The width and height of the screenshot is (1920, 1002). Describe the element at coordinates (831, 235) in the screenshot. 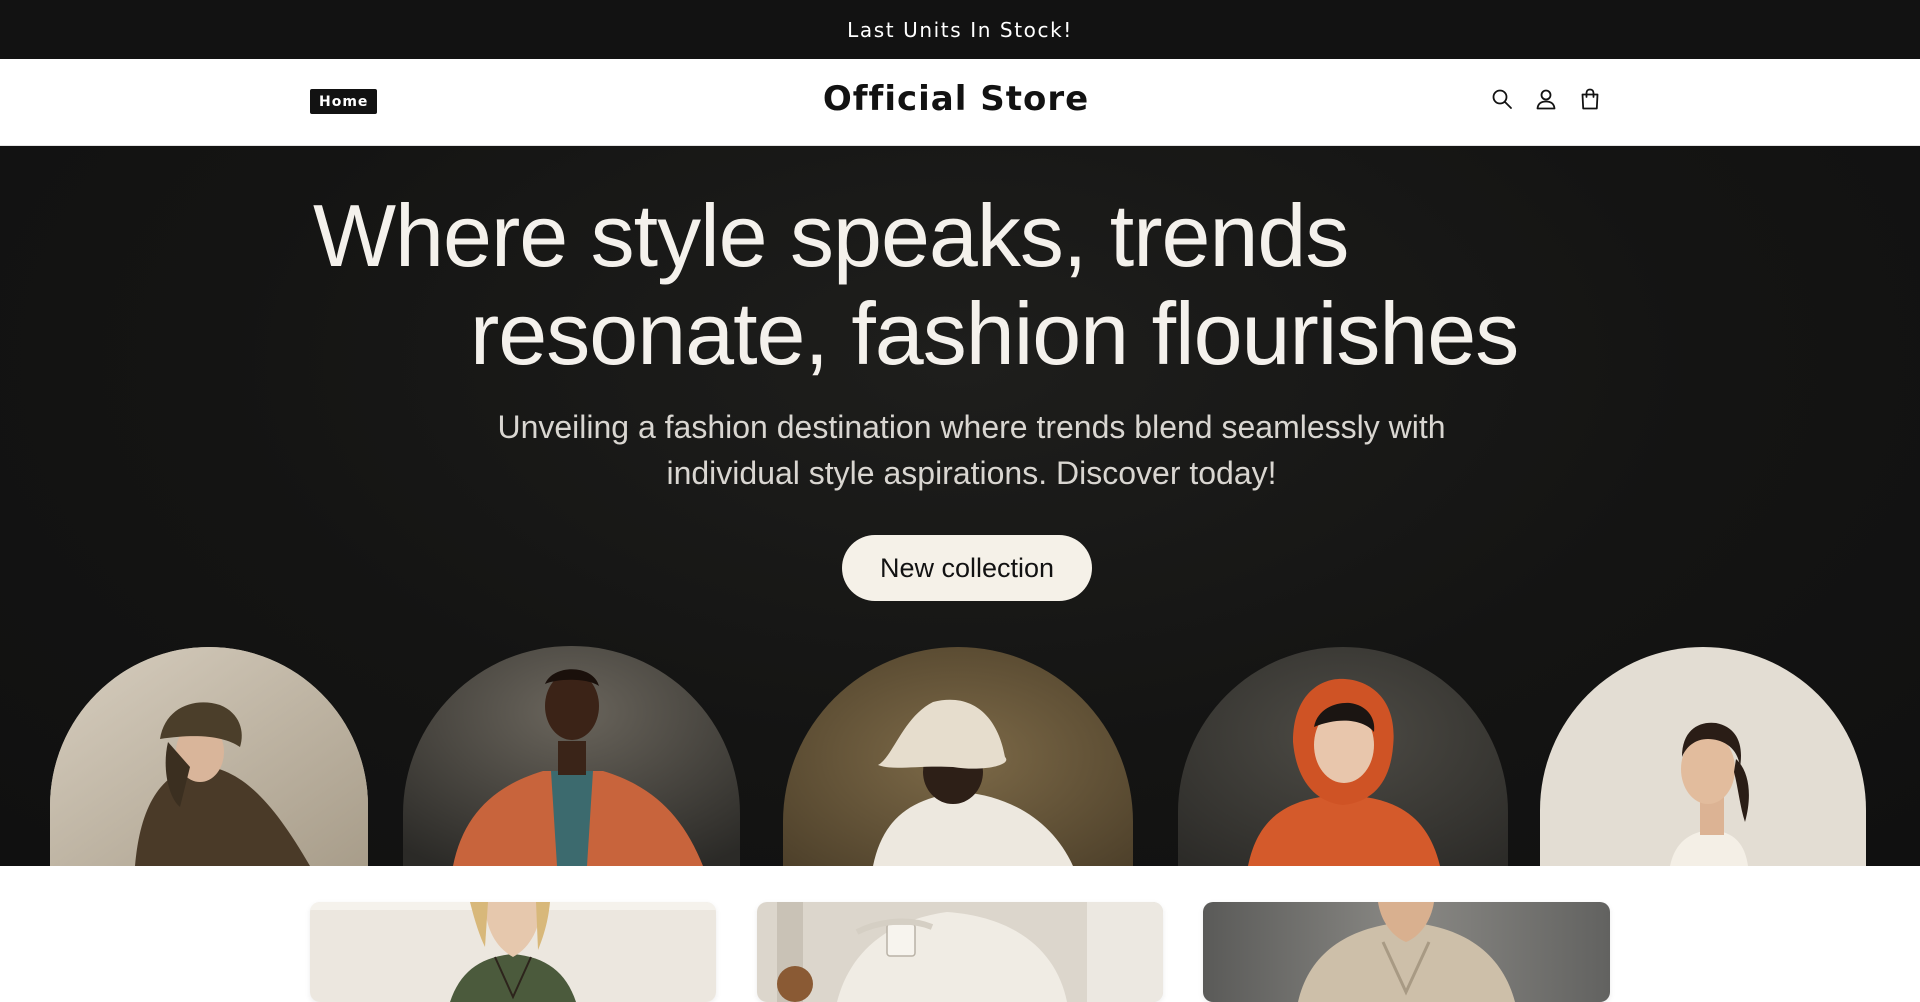

I see `hero-title-line-1: Where style speaks, trends` at that location.